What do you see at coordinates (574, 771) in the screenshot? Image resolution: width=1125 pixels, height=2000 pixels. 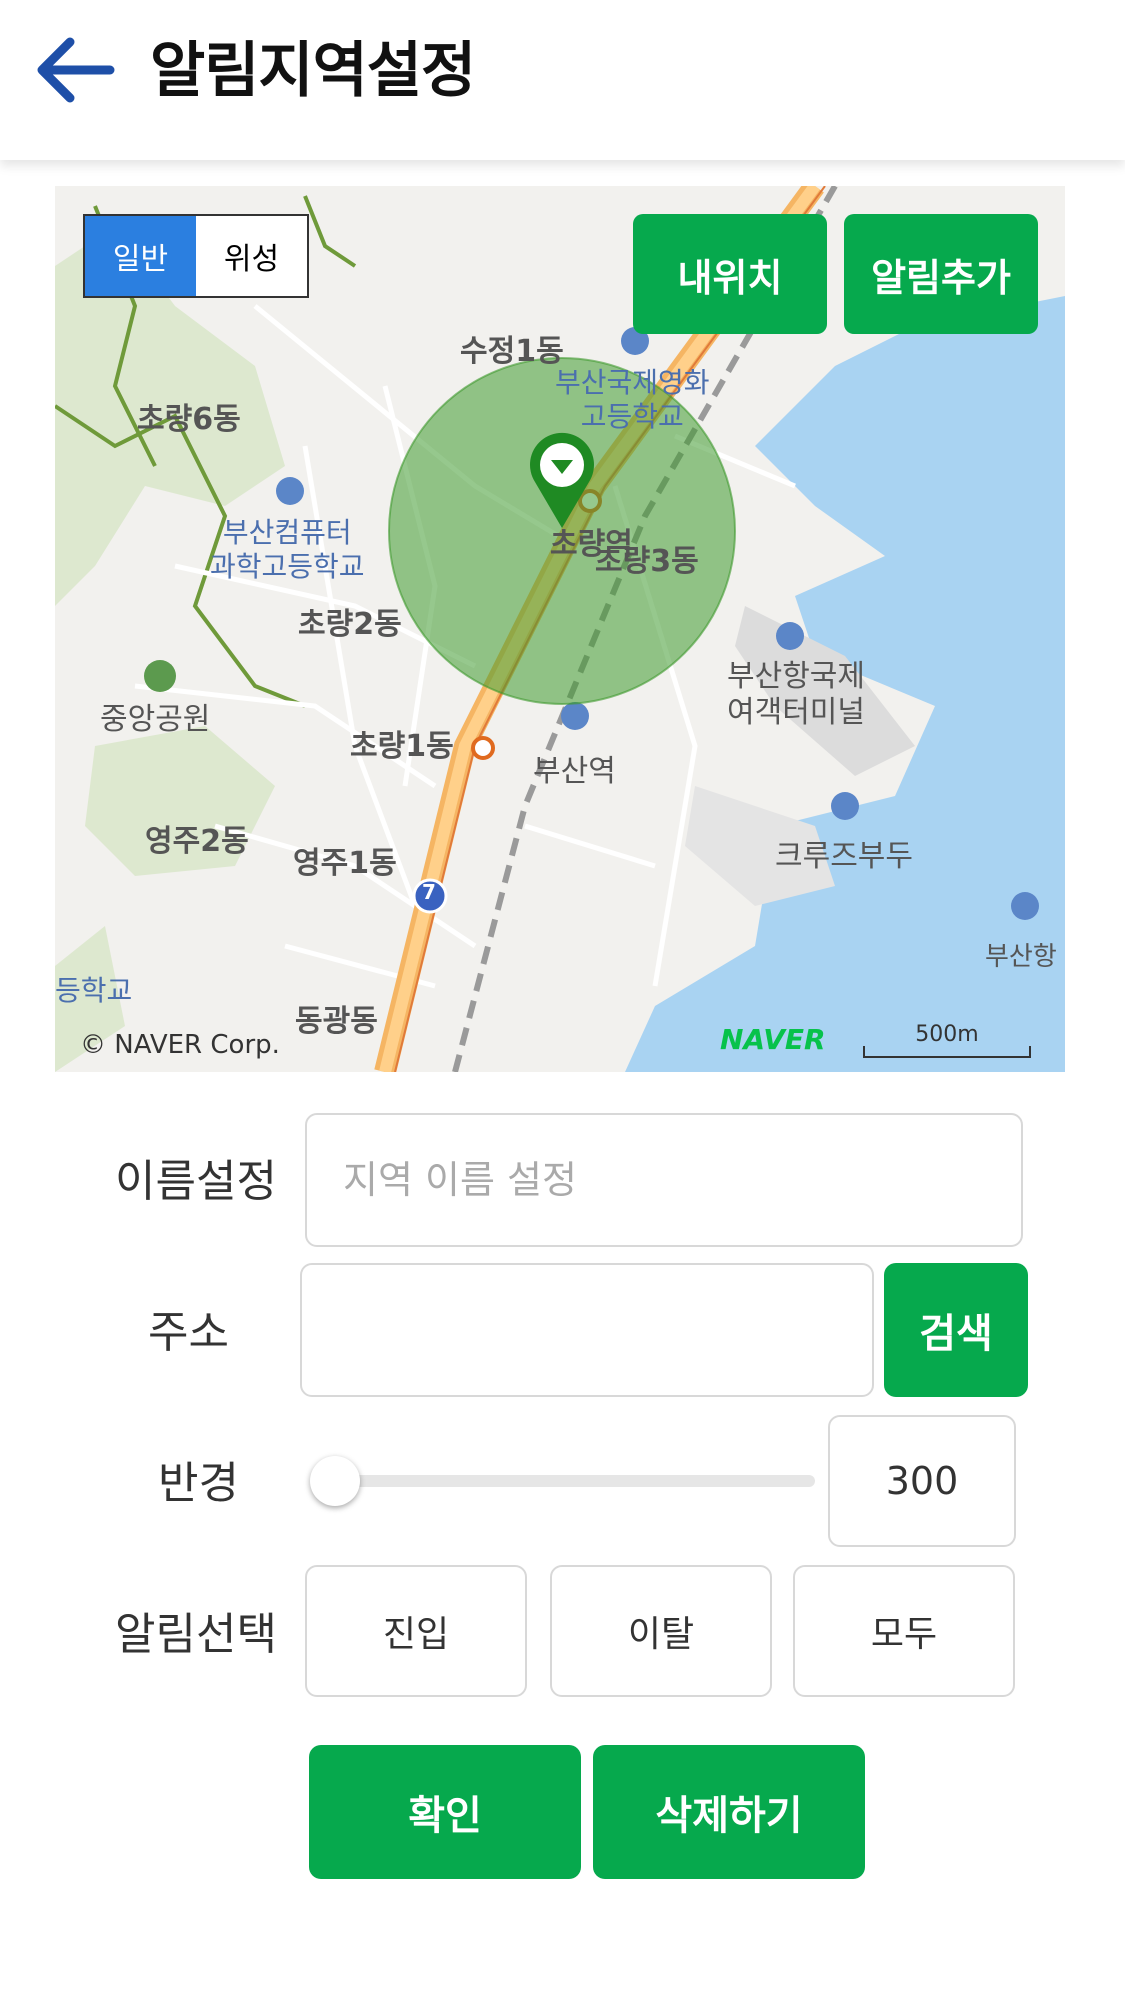 I see `map-label: 부산역` at bounding box center [574, 771].